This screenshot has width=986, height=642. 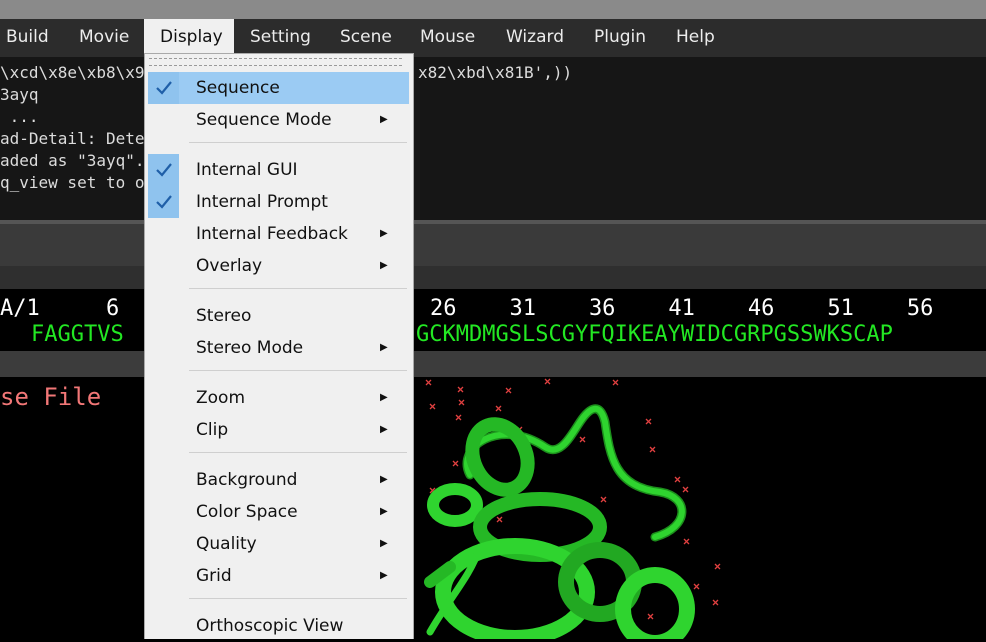 What do you see at coordinates (247, 480) in the screenshot?
I see `menu-item-label: Background` at bounding box center [247, 480].